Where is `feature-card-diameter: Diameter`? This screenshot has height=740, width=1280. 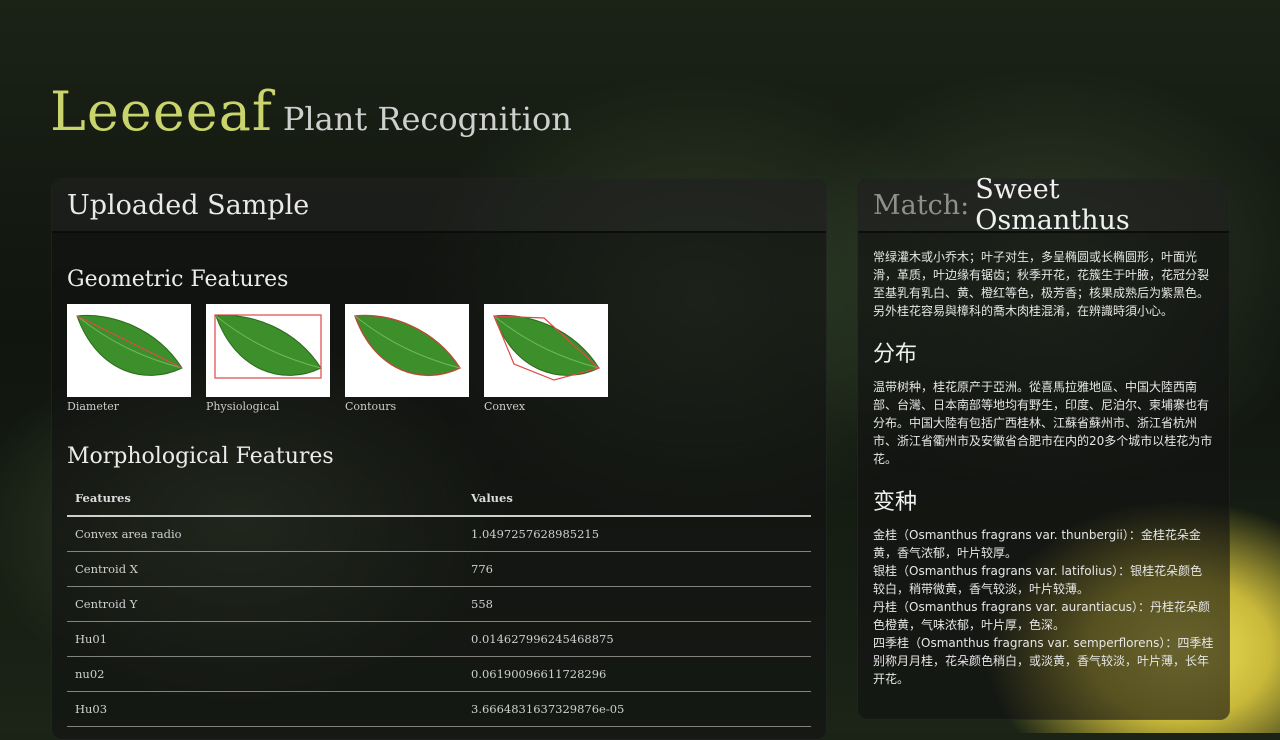
feature-card-diameter: Diameter is located at coordinates (129, 358).